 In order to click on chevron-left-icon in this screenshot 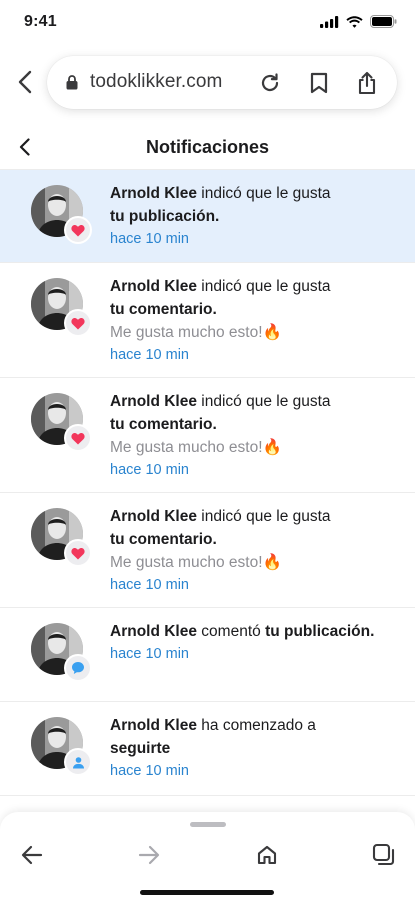, I will do `click(25, 82)`.